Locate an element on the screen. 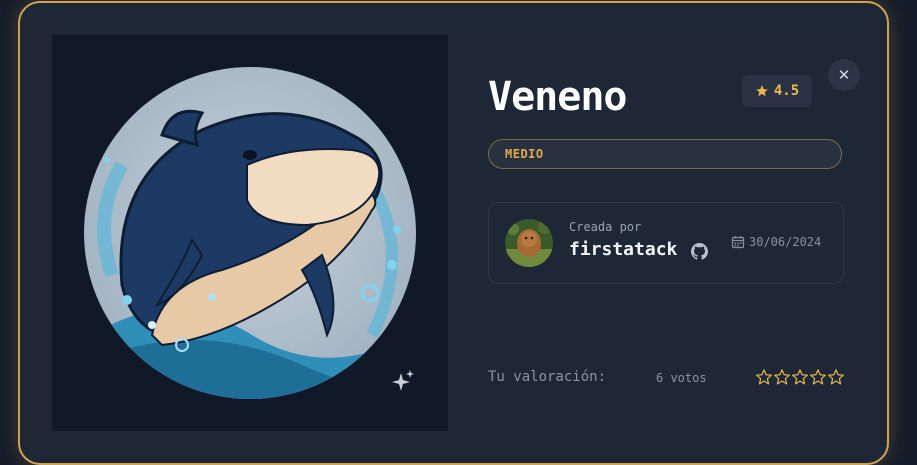  created-by-label: Creada por is located at coordinates (605, 227).